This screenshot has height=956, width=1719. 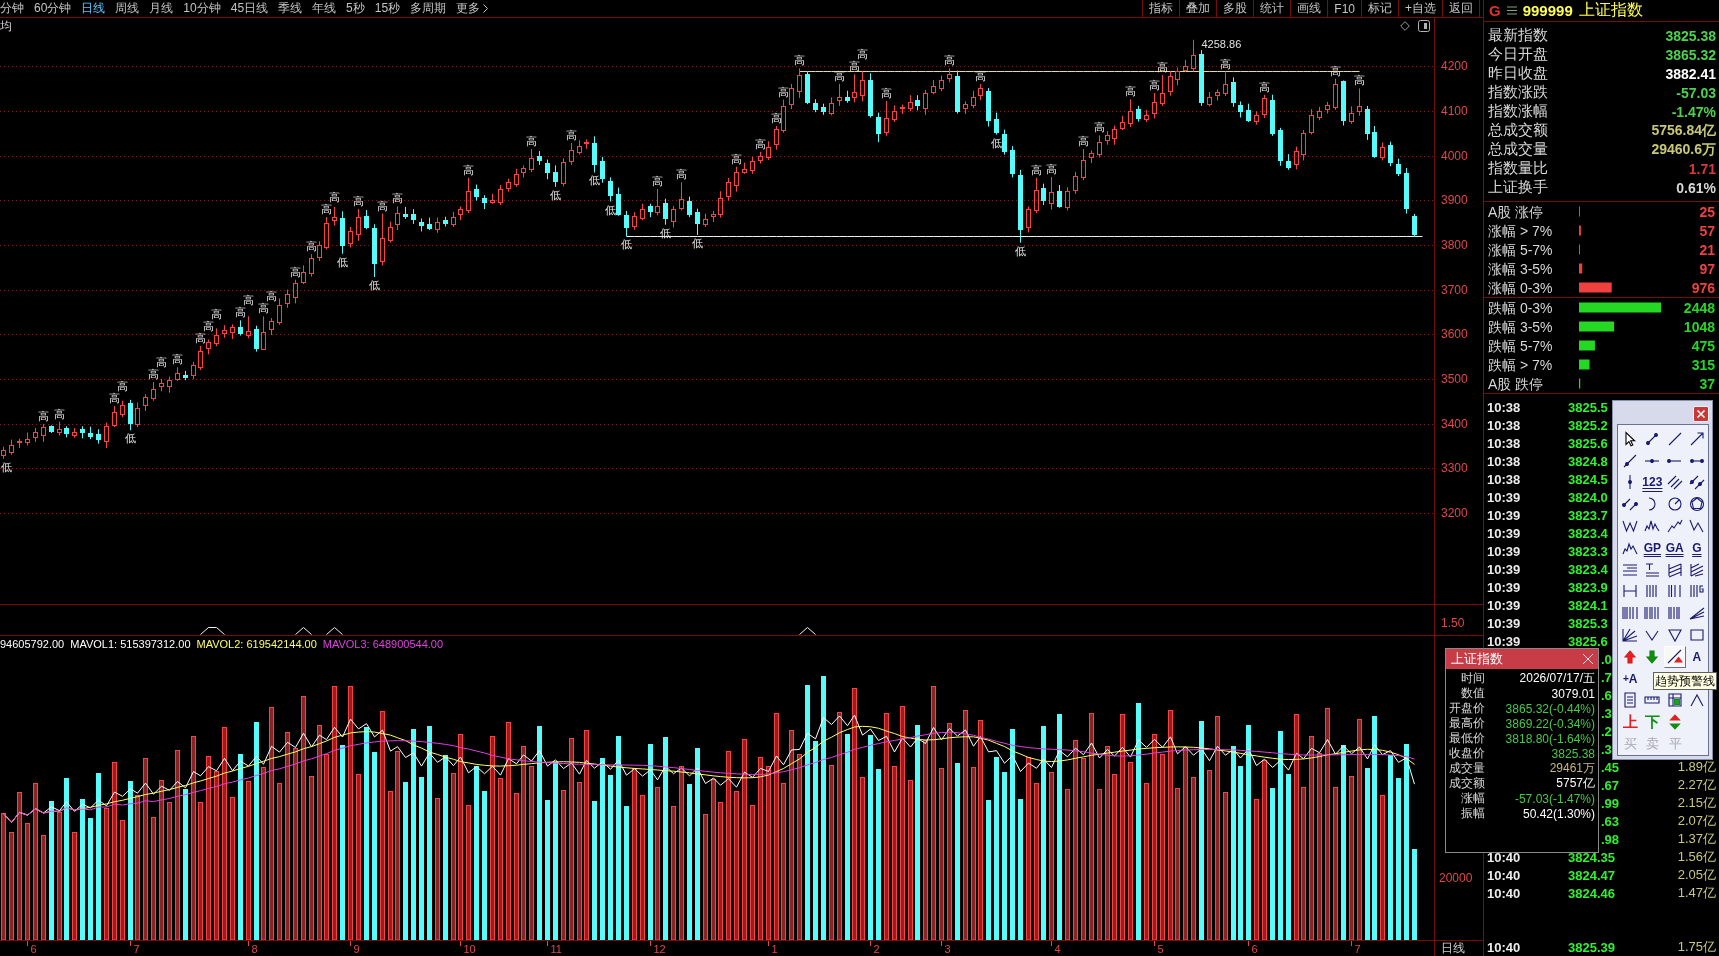 What do you see at coordinates (1696, 656) in the screenshot?
I see `tool-button: A` at bounding box center [1696, 656].